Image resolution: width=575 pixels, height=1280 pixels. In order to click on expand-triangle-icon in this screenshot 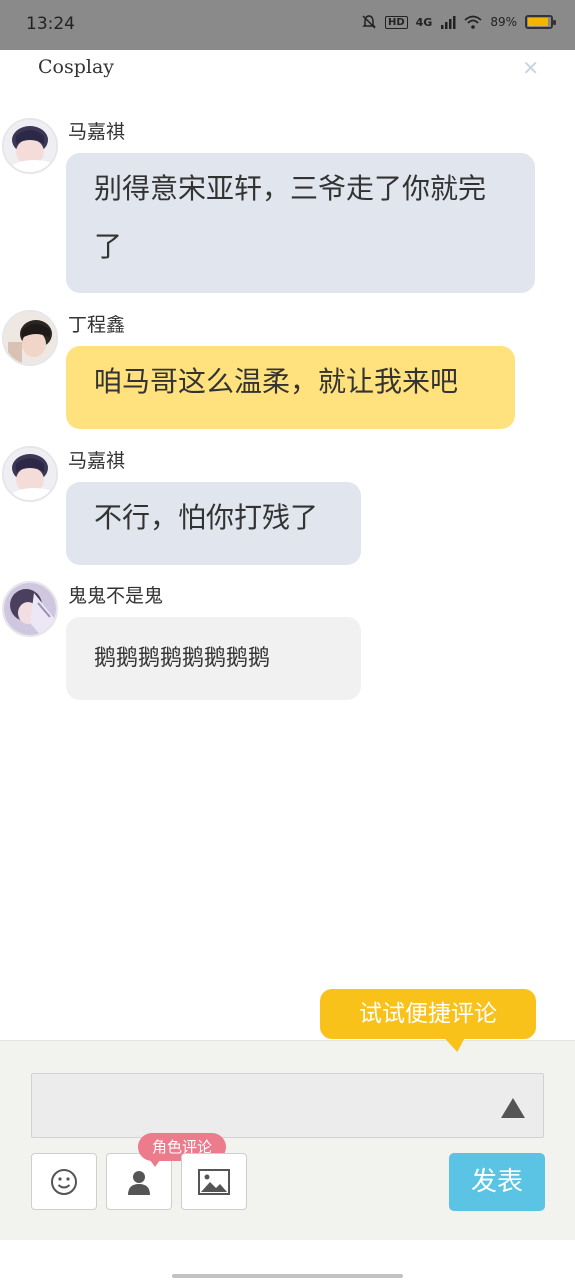, I will do `click(513, 1108)`.